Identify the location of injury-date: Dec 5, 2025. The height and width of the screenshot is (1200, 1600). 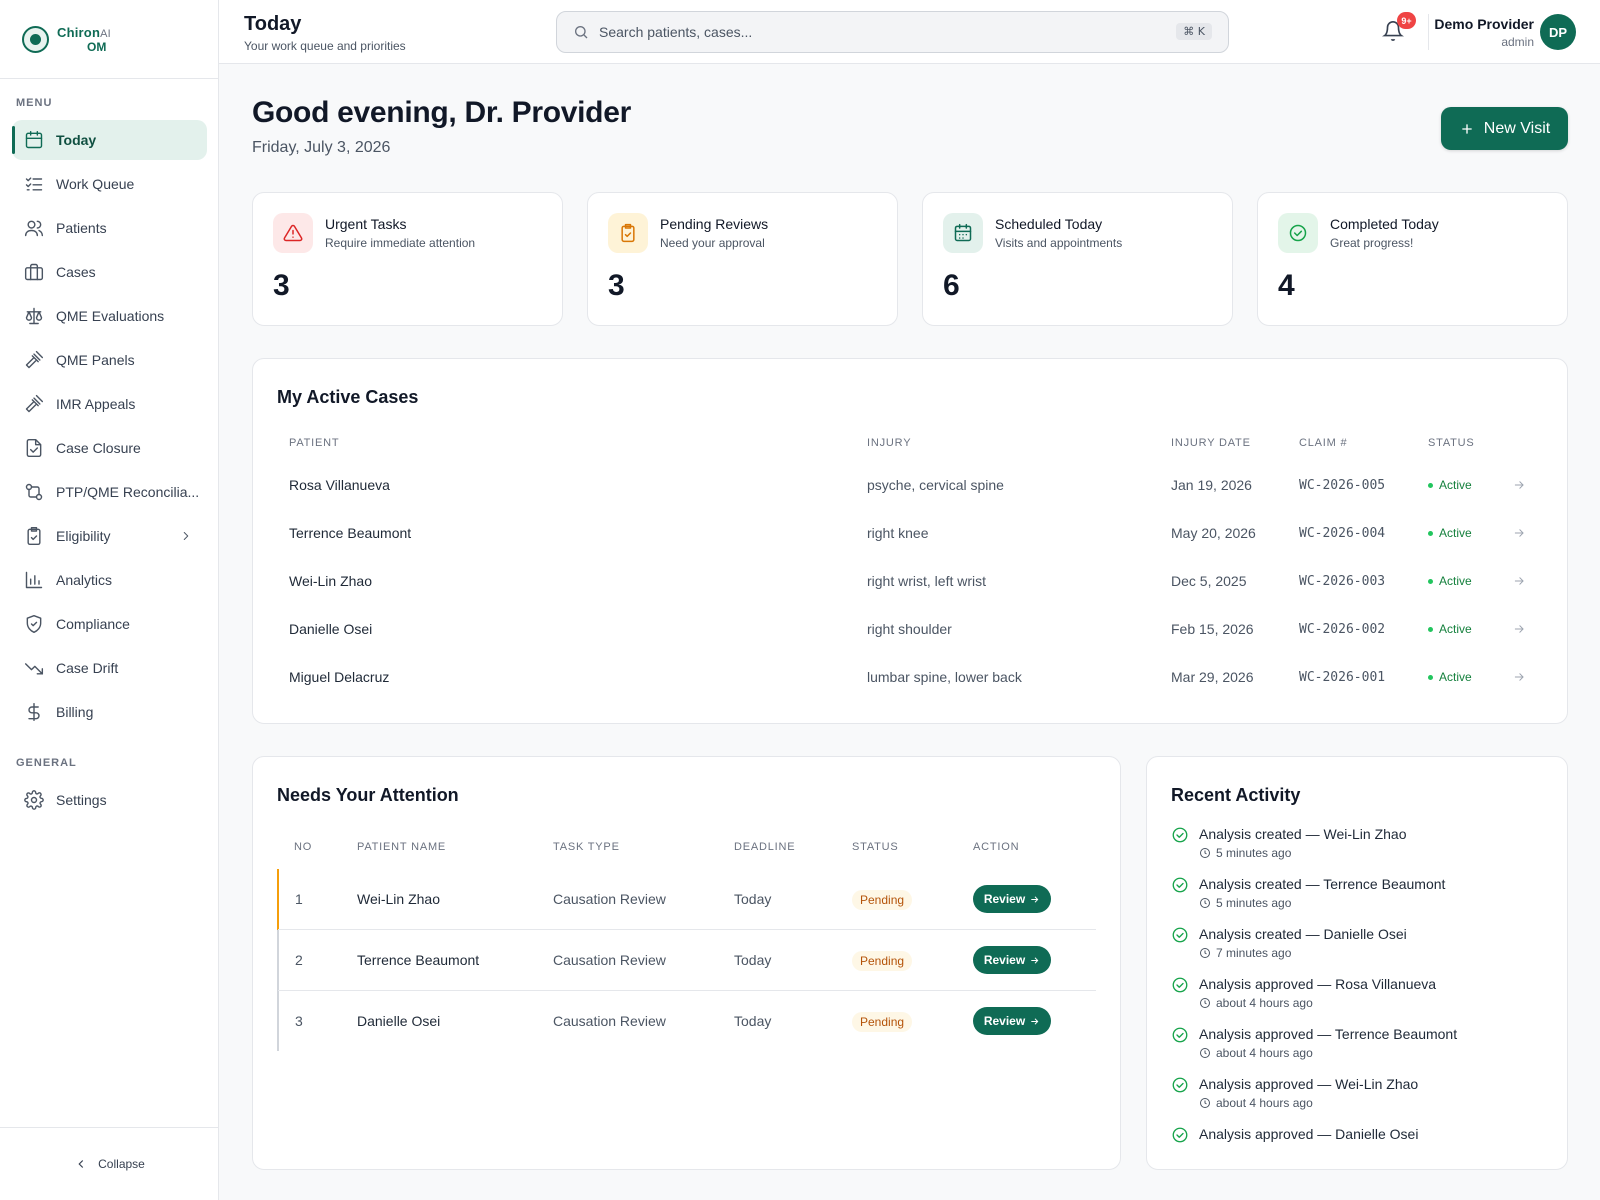
(1209, 581).